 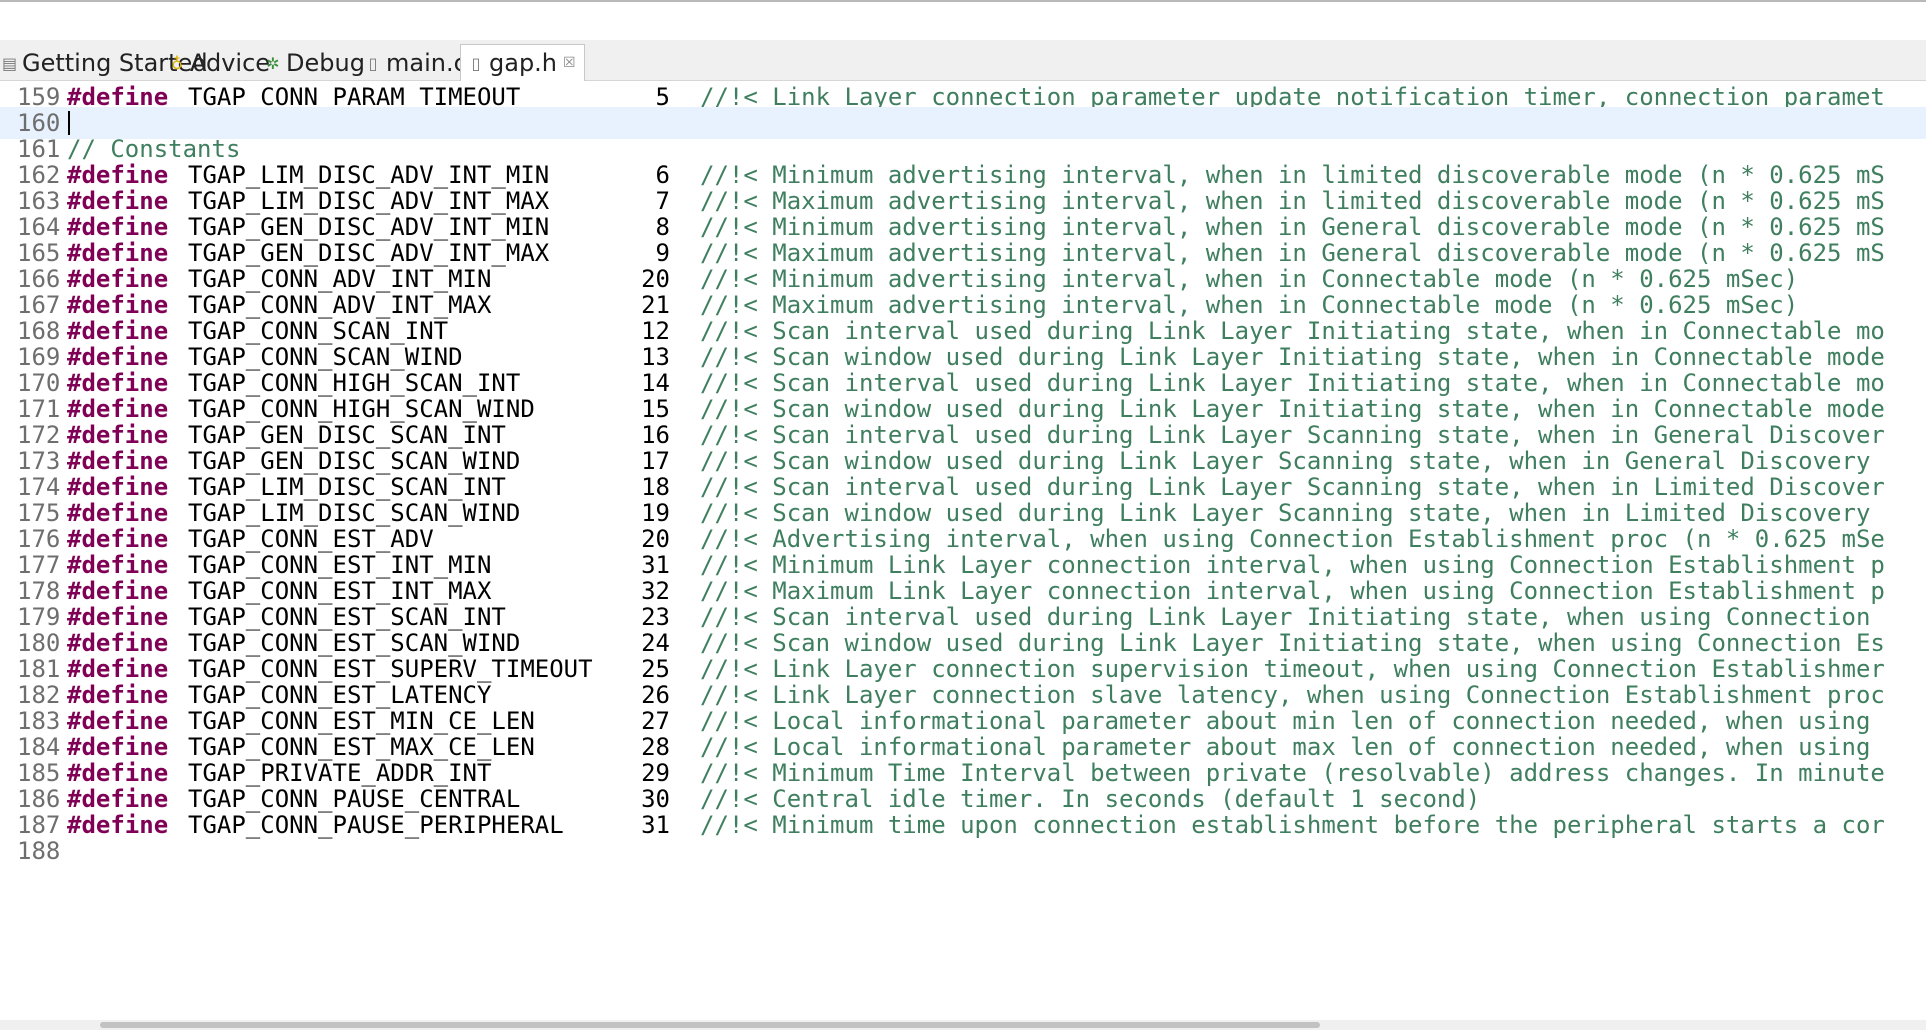 I want to click on tab-label: gap.h, so click(x=523, y=63).